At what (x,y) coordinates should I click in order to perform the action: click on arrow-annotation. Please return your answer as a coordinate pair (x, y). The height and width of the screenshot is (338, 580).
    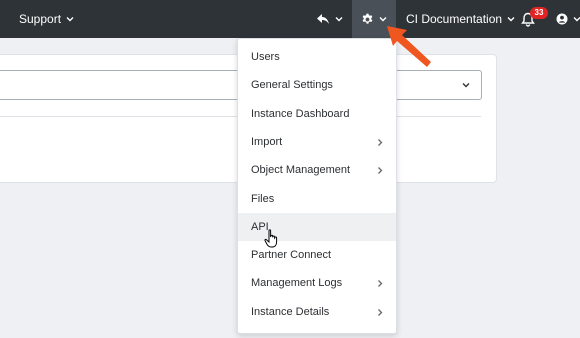
    Looking at the image, I should click on (409, 46).